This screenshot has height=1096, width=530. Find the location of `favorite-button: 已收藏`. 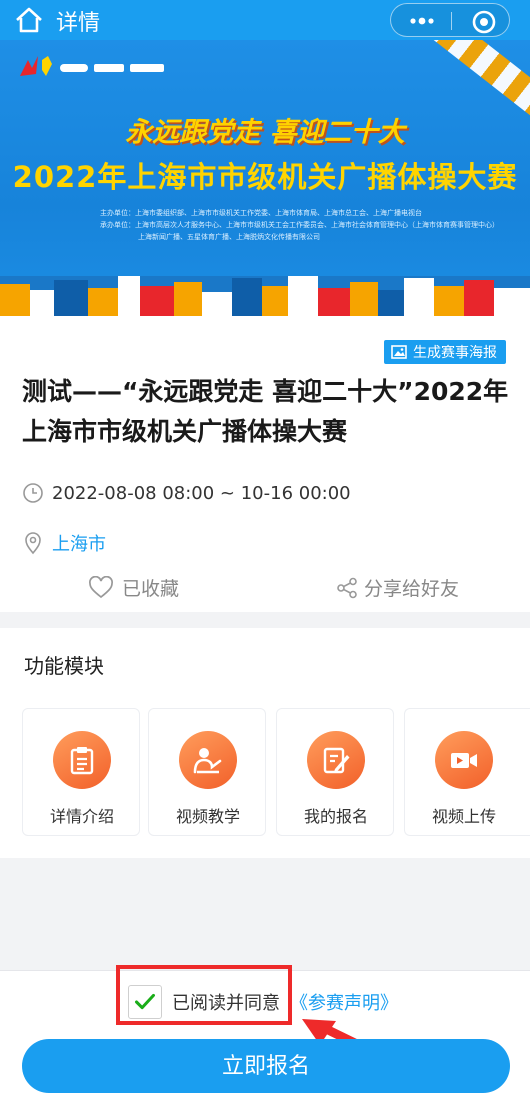

favorite-button: 已收藏 is located at coordinates (133, 587).